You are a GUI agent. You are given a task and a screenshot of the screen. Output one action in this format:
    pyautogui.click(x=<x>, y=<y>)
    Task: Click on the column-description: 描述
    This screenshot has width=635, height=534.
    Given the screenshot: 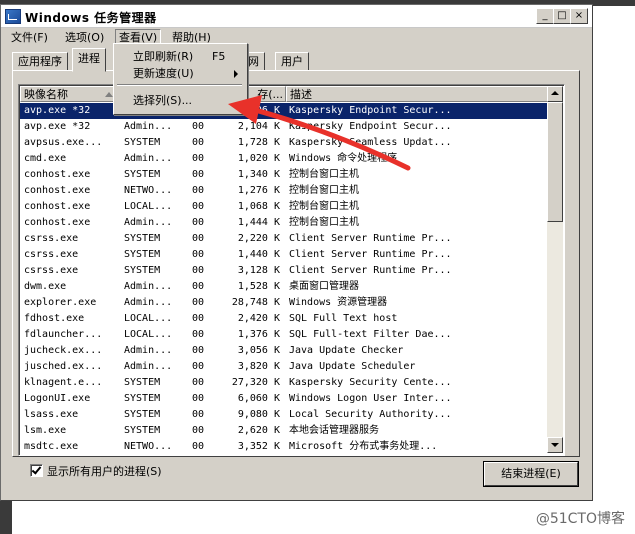 What is the action you would take?
    pyautogui.click(x=417, y=94)
    